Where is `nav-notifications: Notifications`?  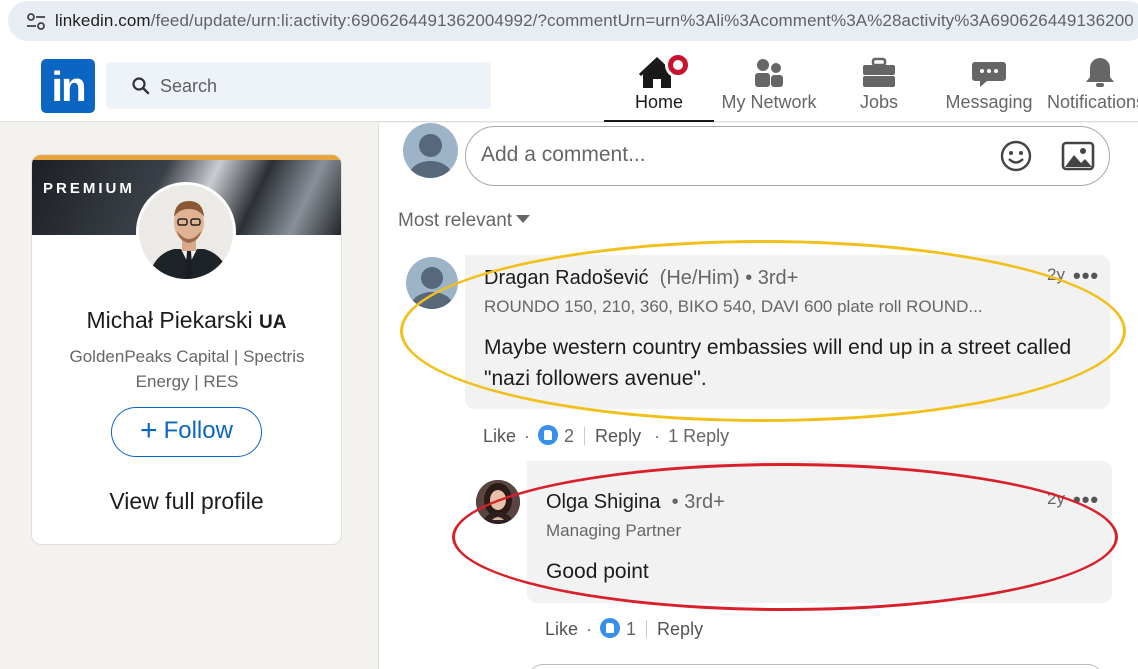 nav-notifications: Notifications is located at coordinates (1092, 88).